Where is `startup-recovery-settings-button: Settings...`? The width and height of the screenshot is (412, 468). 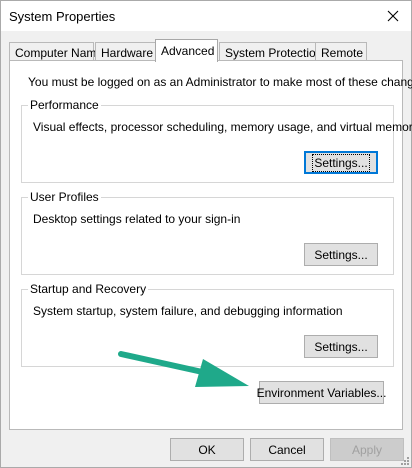 startup-recovery-settings-button: Settings... is located at coordinates (341, 346).